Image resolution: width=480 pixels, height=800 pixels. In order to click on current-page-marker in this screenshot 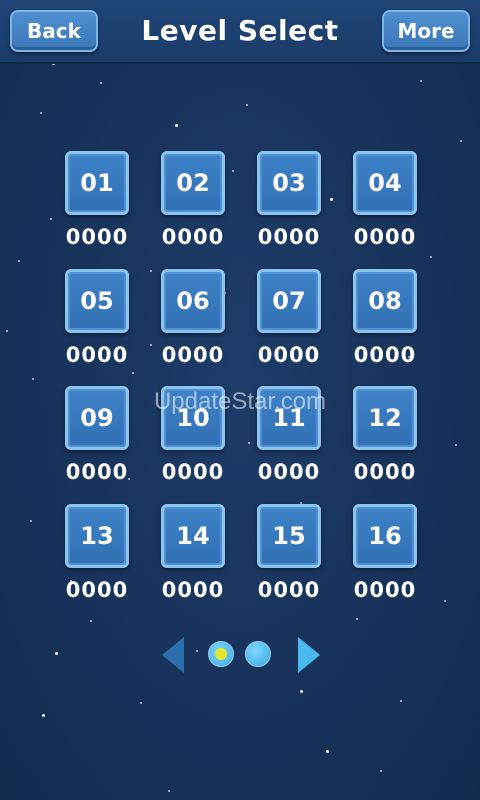, I will do `click(221, 654)`.